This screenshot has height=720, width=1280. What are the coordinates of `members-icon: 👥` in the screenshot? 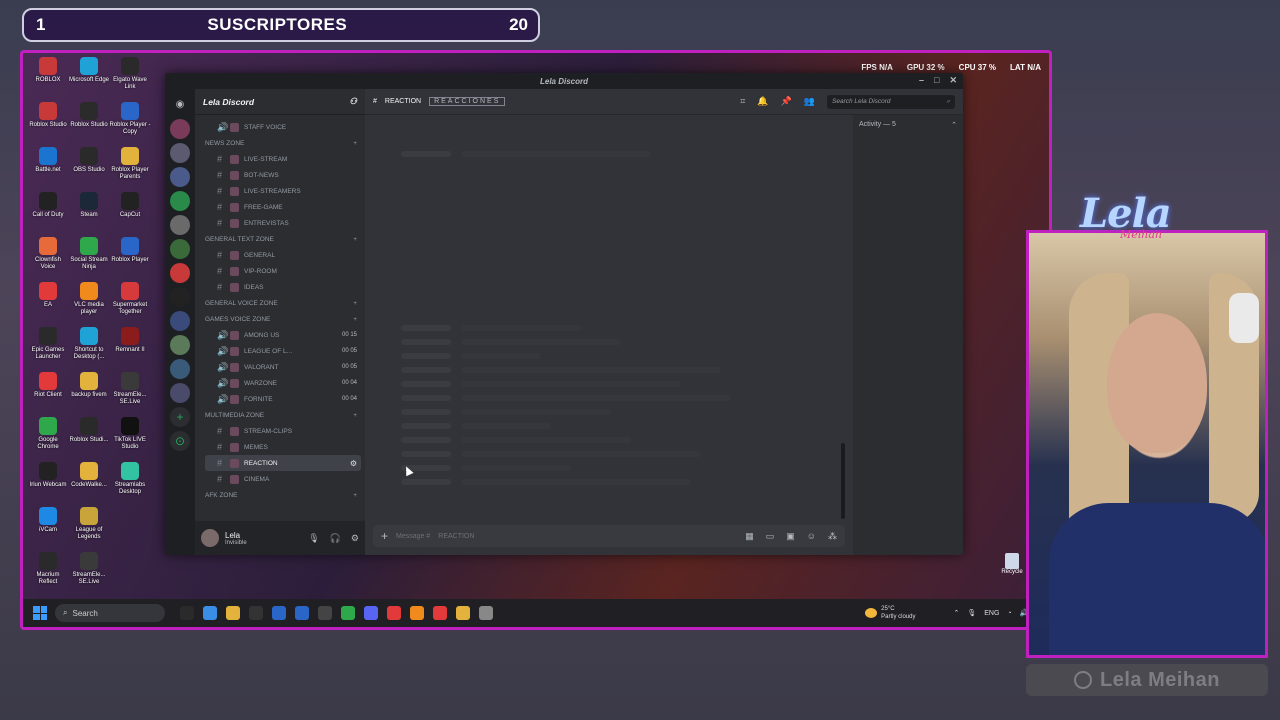 It's located at (809, 101).